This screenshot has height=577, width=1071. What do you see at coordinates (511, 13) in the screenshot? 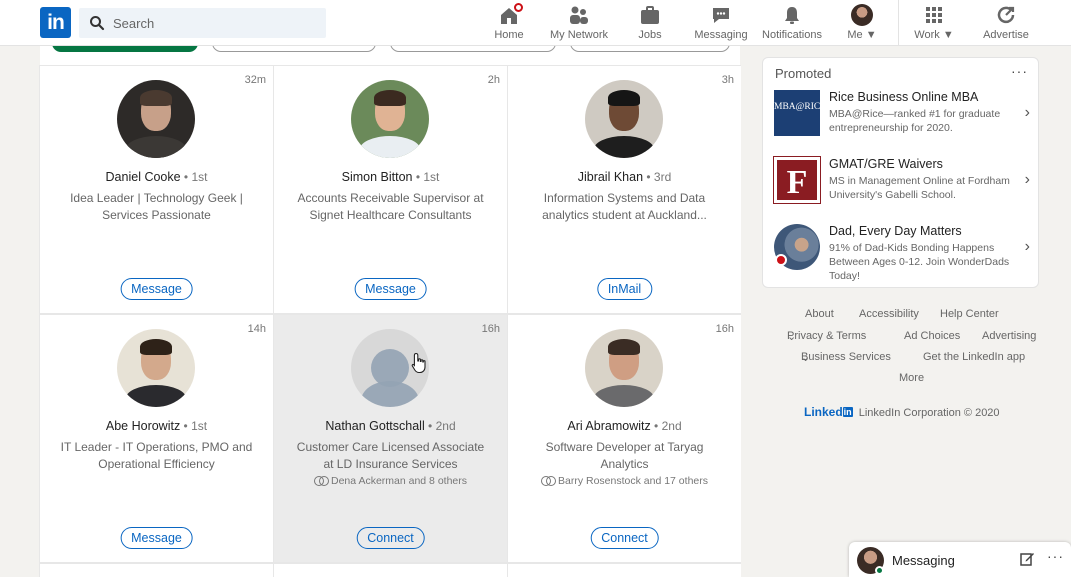
I see `home-icon` at bounding box center [511, 13].